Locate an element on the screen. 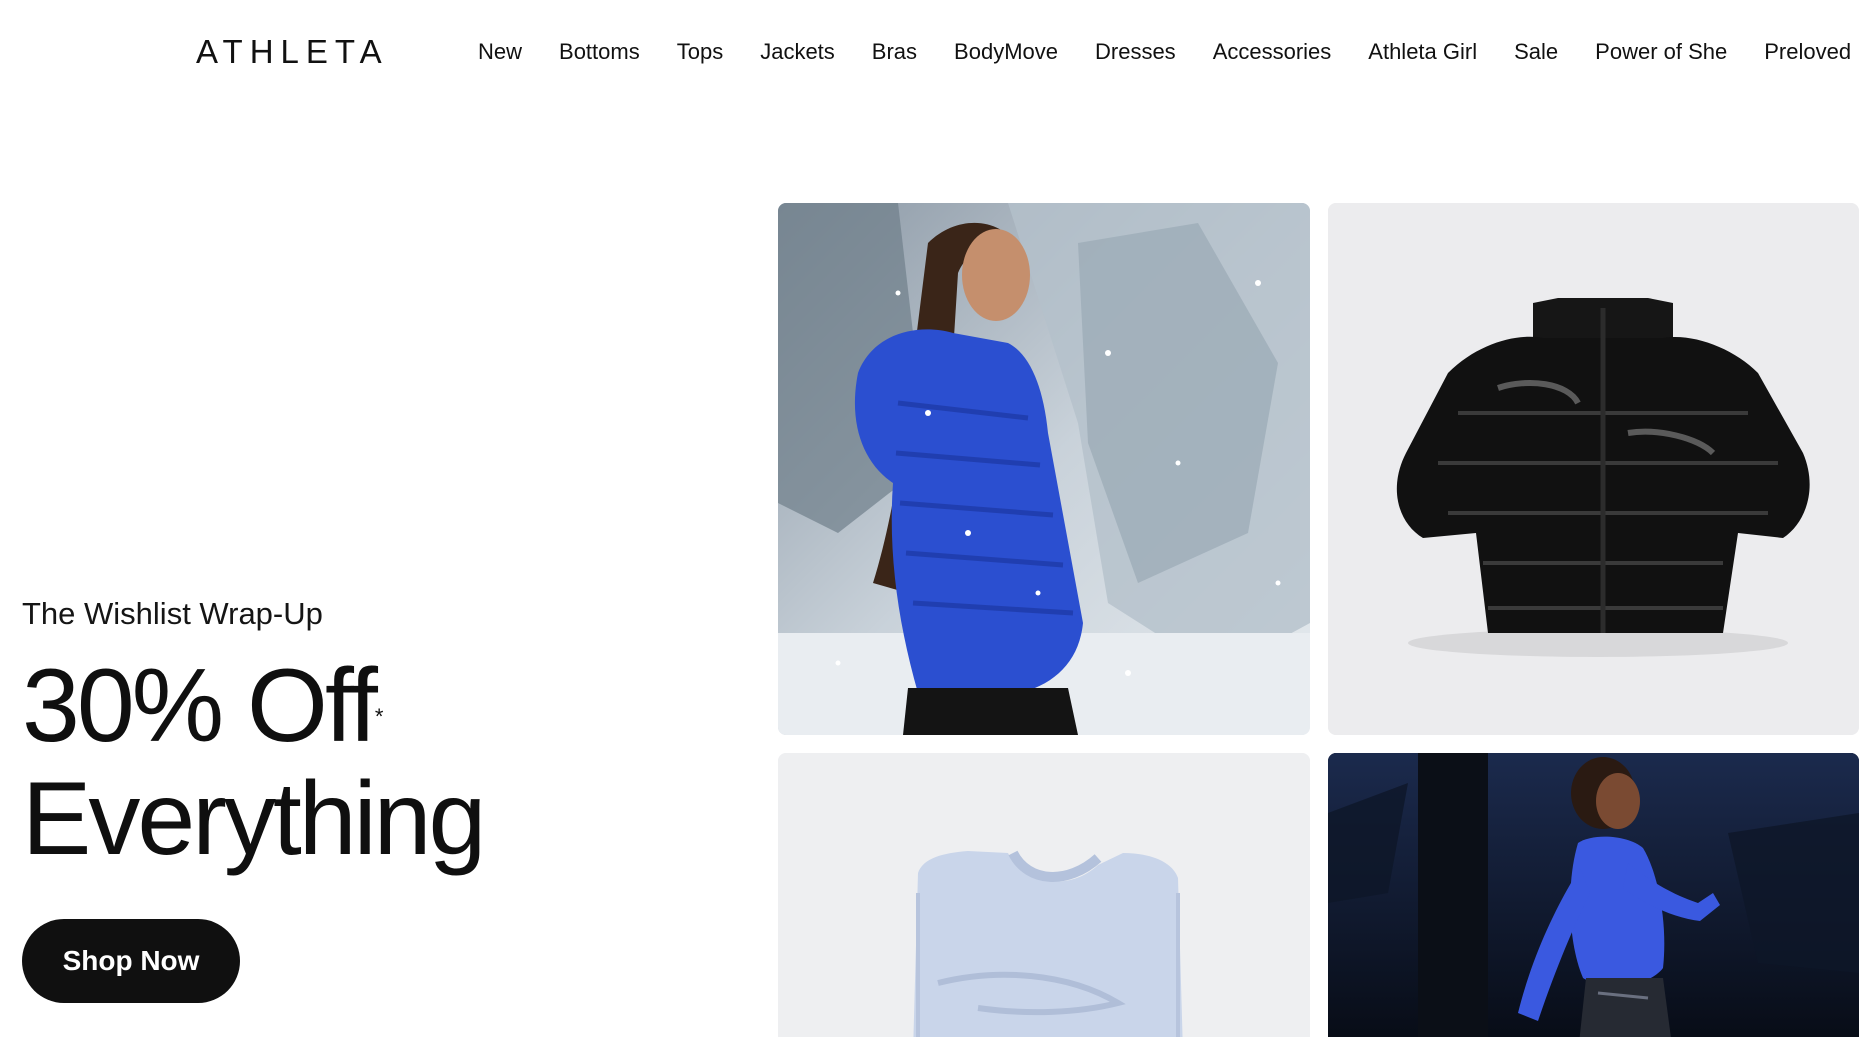 The height and width of the screenshot is (1037, 1870). tile-black-puffer-jacket is located at coordinates (1593, 469).